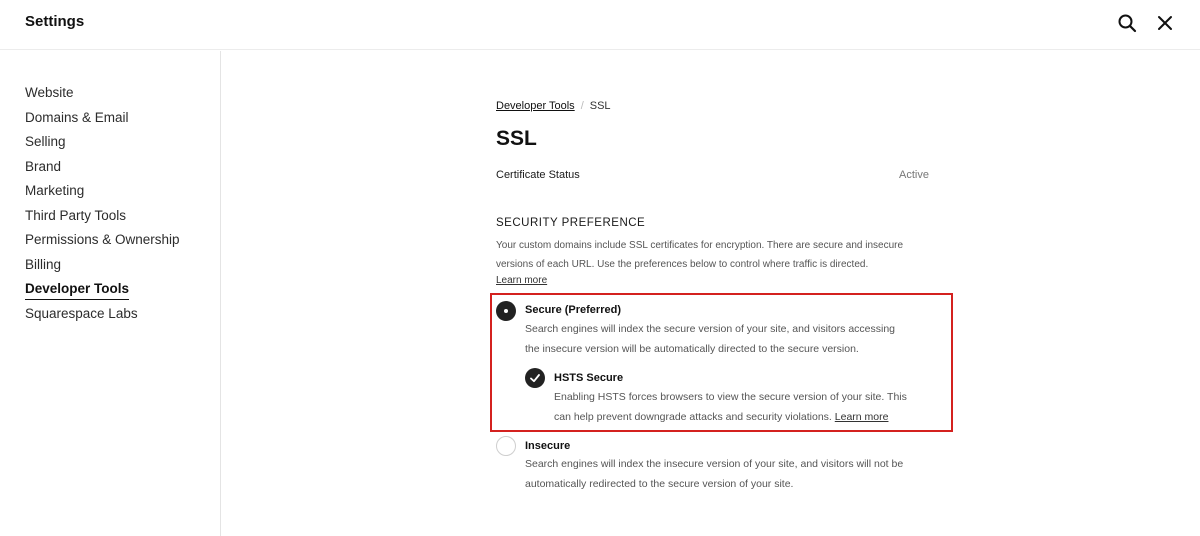  What do you see at coordinates (506, 311) in the screenshot?
I see `secure-radio` at bounding box center [506, 311].